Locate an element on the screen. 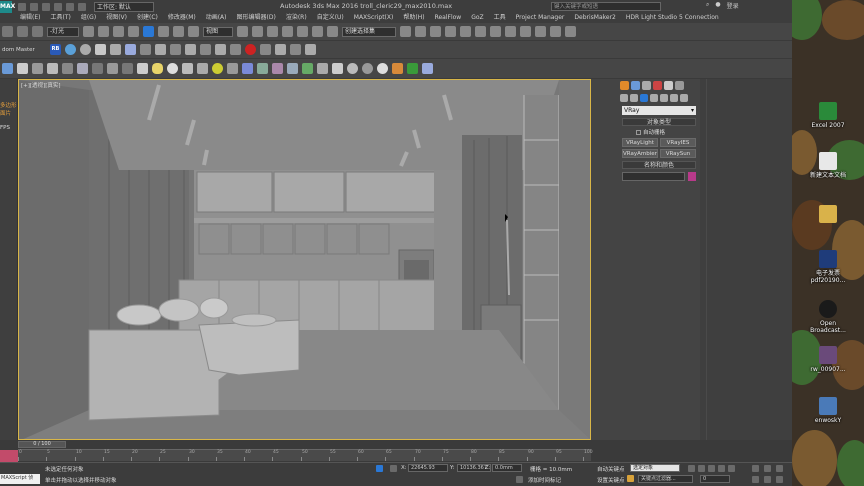 The width and height of the screenshot is (864, 486). plugin-8-icon is located at coordinates (112, 68).